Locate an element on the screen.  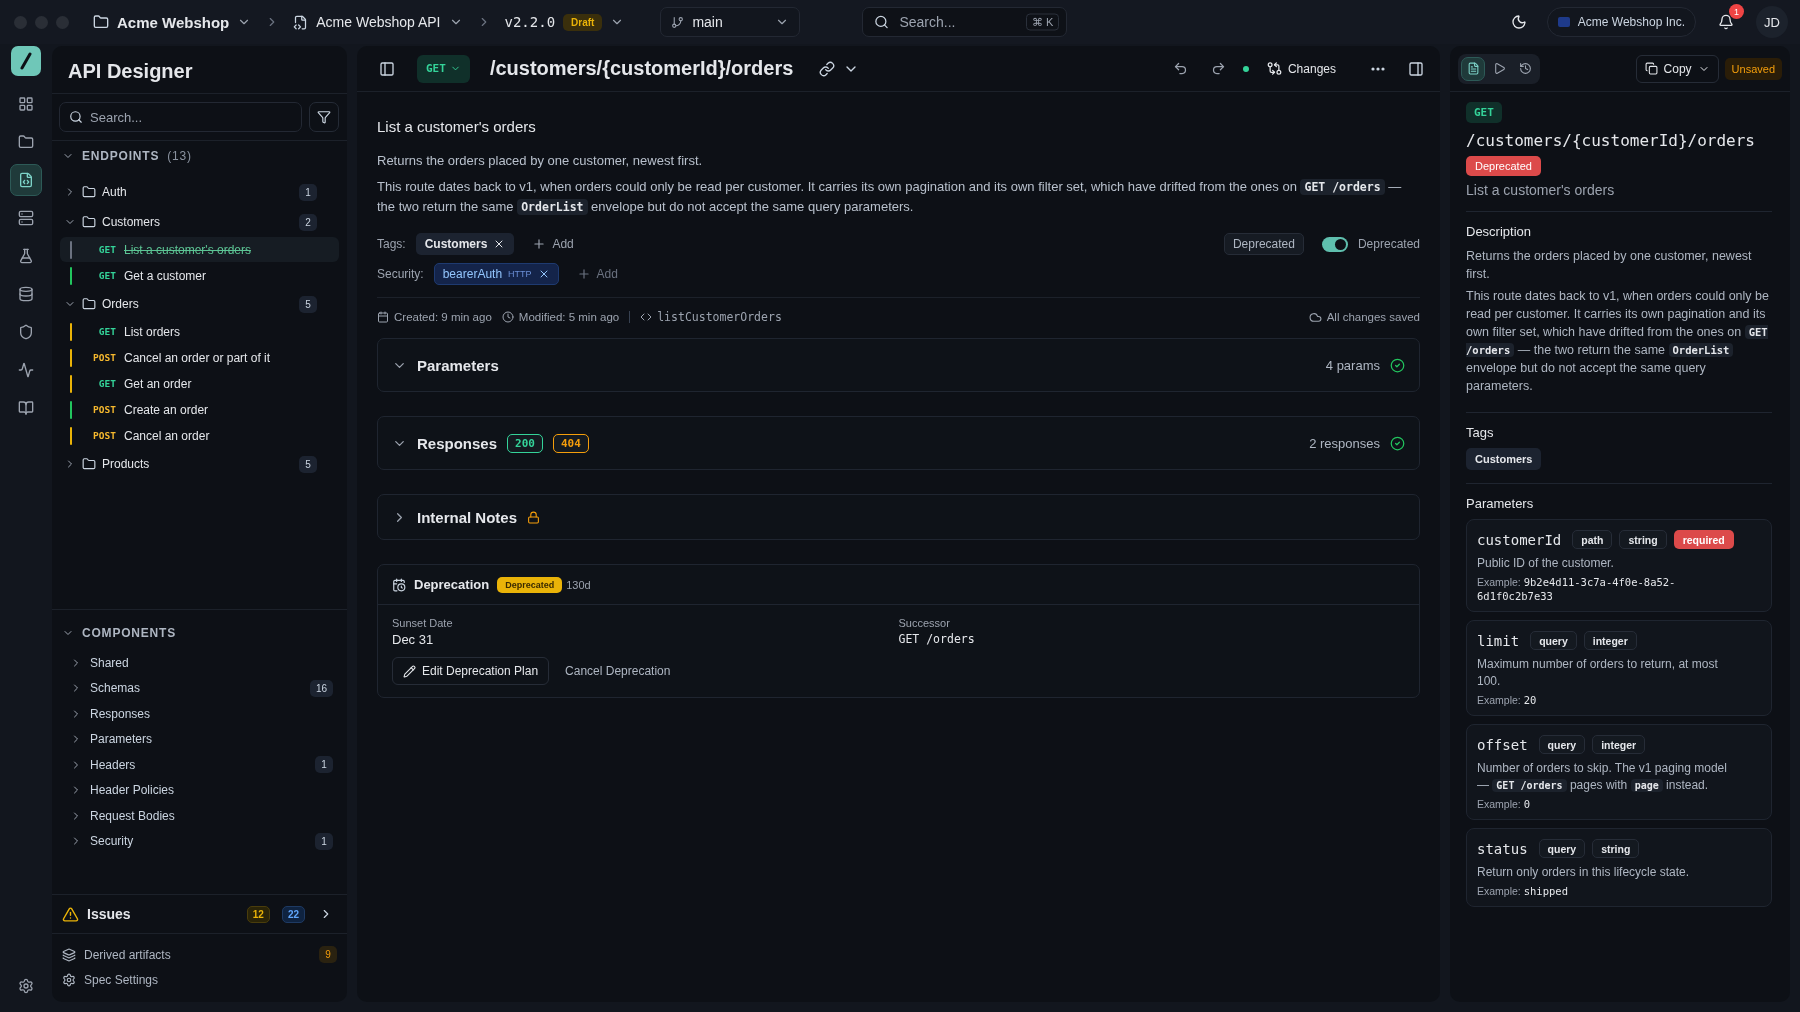
draft-badge: Draft is located at coordinates (583, 22).